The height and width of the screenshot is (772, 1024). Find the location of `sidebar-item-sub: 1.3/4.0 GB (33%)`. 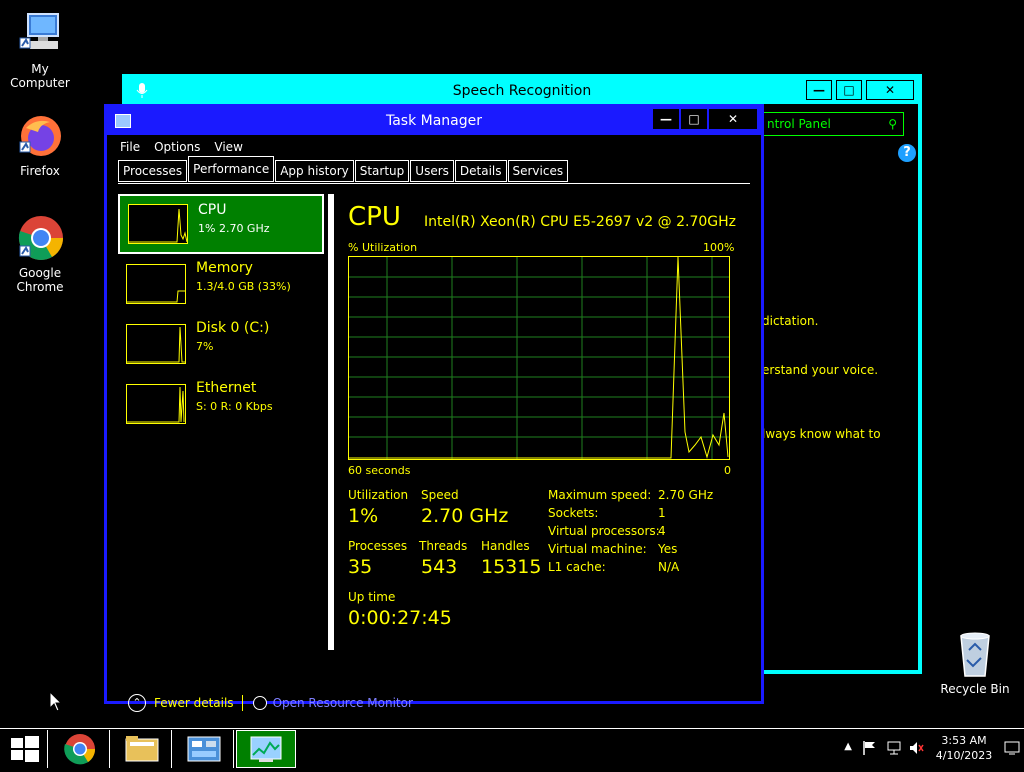

sidebar-item-sub: 1.3/4.0 GB (33%) is located at coordinates (243, 286).